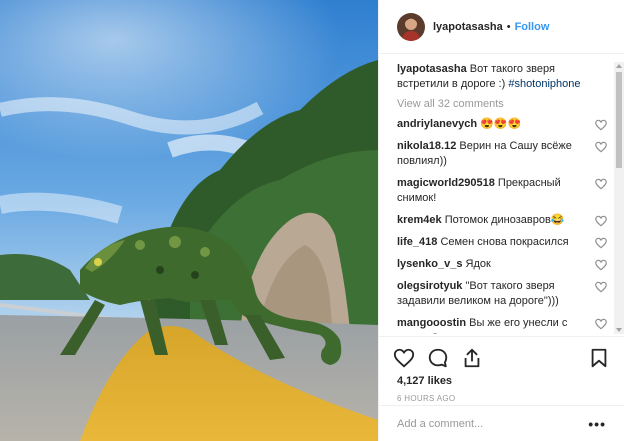 Image resolution: width=624 pixels, height=441 pixels. I want to click on scroll-down-arrow-icon, so click(619, 330).